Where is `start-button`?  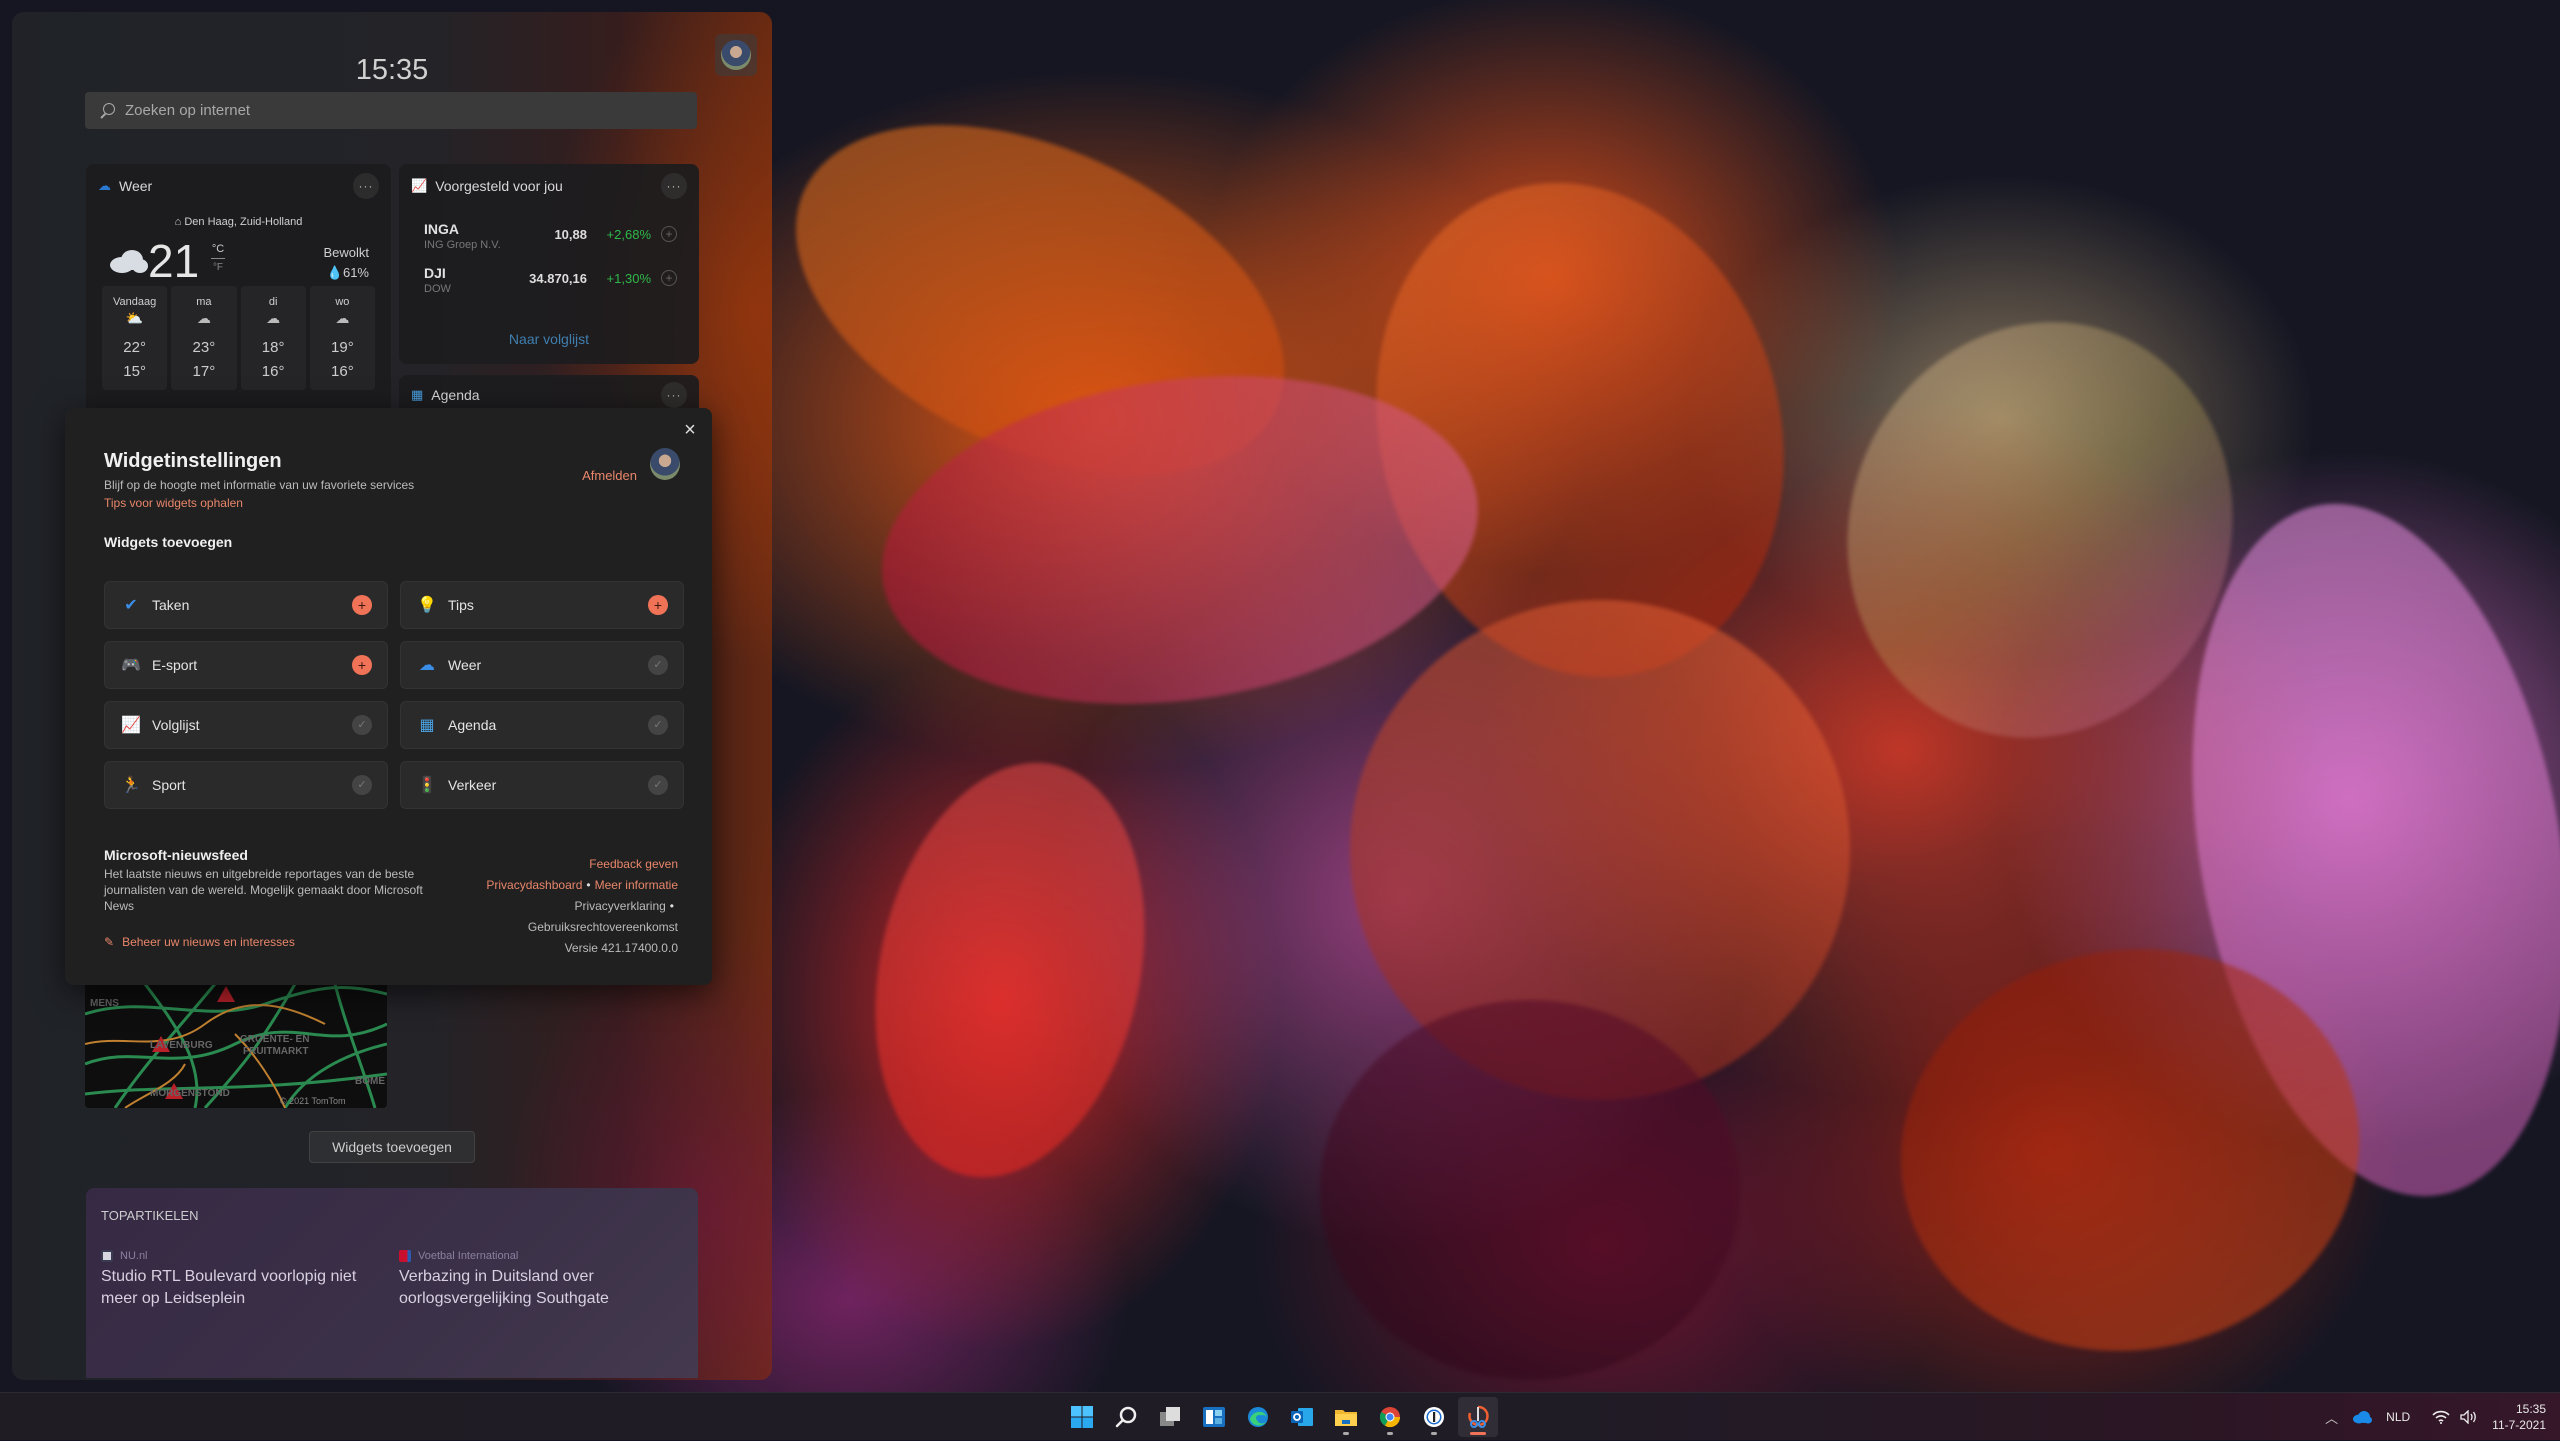 start-button is located at coordinates (1082, 1417).